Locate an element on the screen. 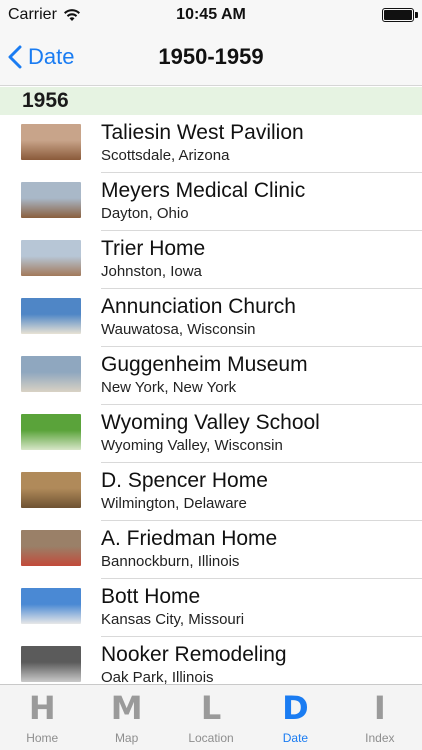 The image size is (422, 750). tab-date: D Date is located at coordinates (295, 717).